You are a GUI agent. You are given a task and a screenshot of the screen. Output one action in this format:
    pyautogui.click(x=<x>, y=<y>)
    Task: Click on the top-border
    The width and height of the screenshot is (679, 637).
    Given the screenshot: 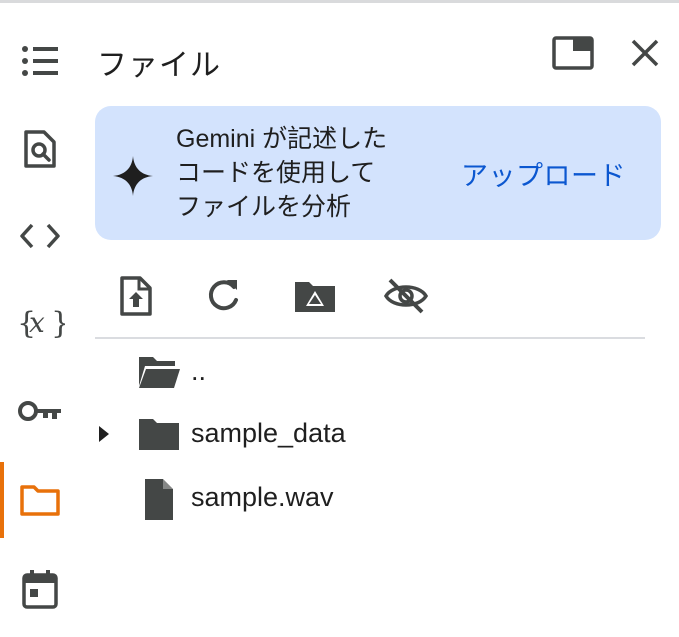 What is the action you would take?
    pyautogui.click(x=339, y=1)
    